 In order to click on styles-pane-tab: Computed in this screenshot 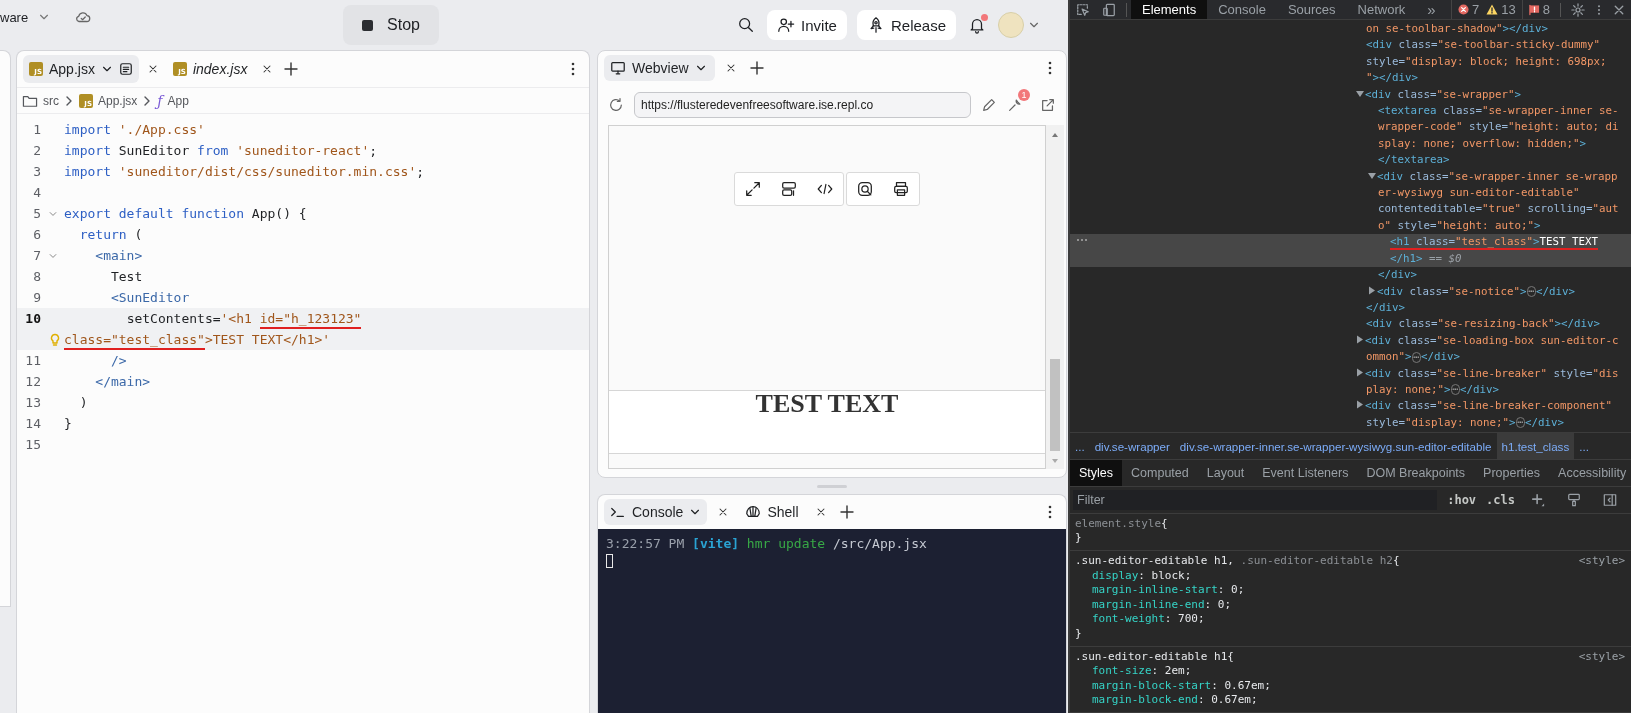, I will do `click(1160, 473)`.